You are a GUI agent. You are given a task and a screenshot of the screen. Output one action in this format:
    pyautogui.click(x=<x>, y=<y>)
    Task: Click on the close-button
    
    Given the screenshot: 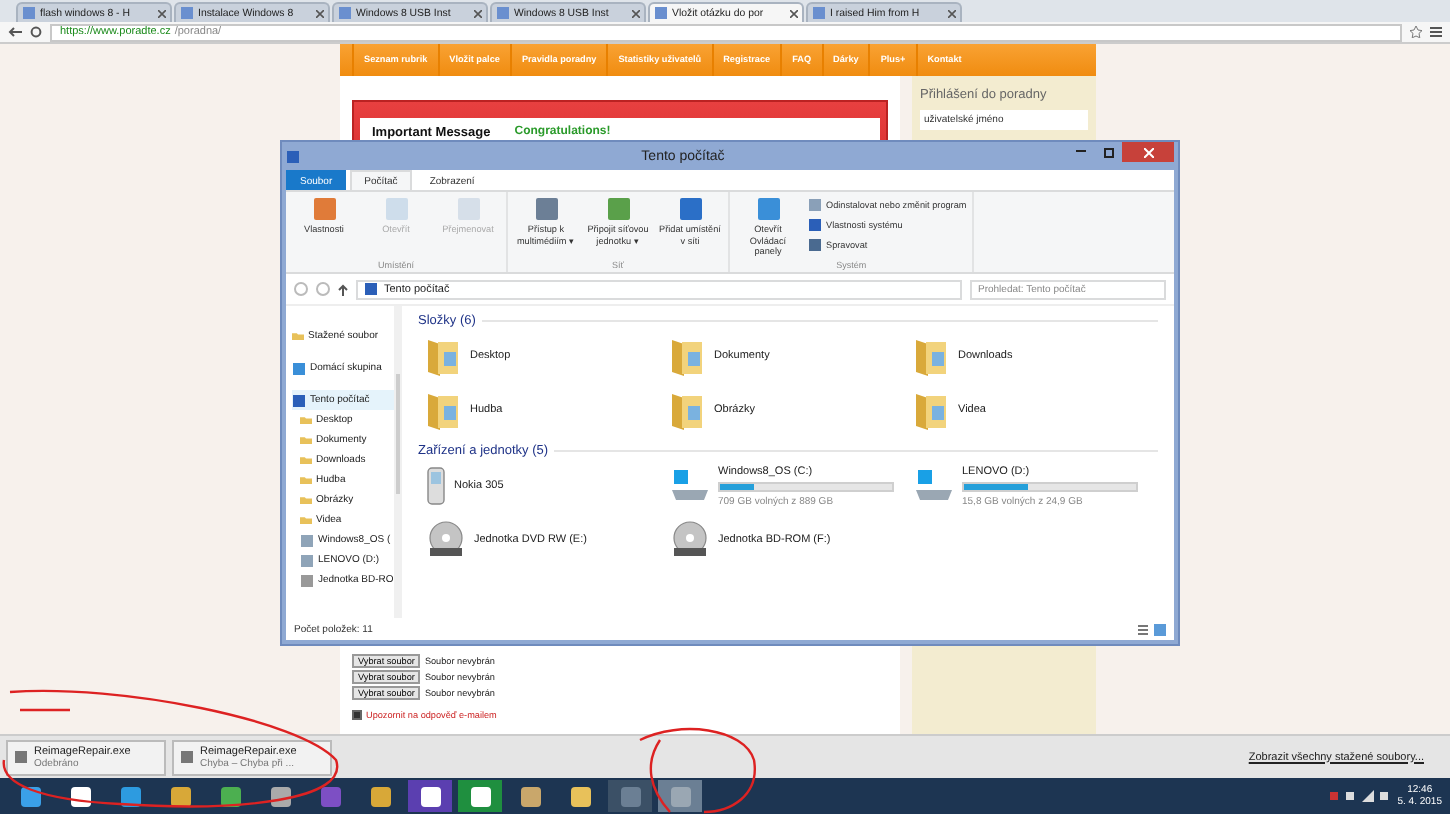 What is the action you would take?
    pyautogui.click(x=1148, y=152)
    